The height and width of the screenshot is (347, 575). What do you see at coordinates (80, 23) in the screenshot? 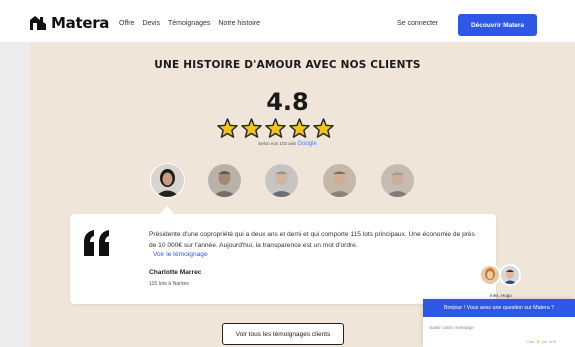
I see `brand-name: Matera` at bounding box center [80, 23].